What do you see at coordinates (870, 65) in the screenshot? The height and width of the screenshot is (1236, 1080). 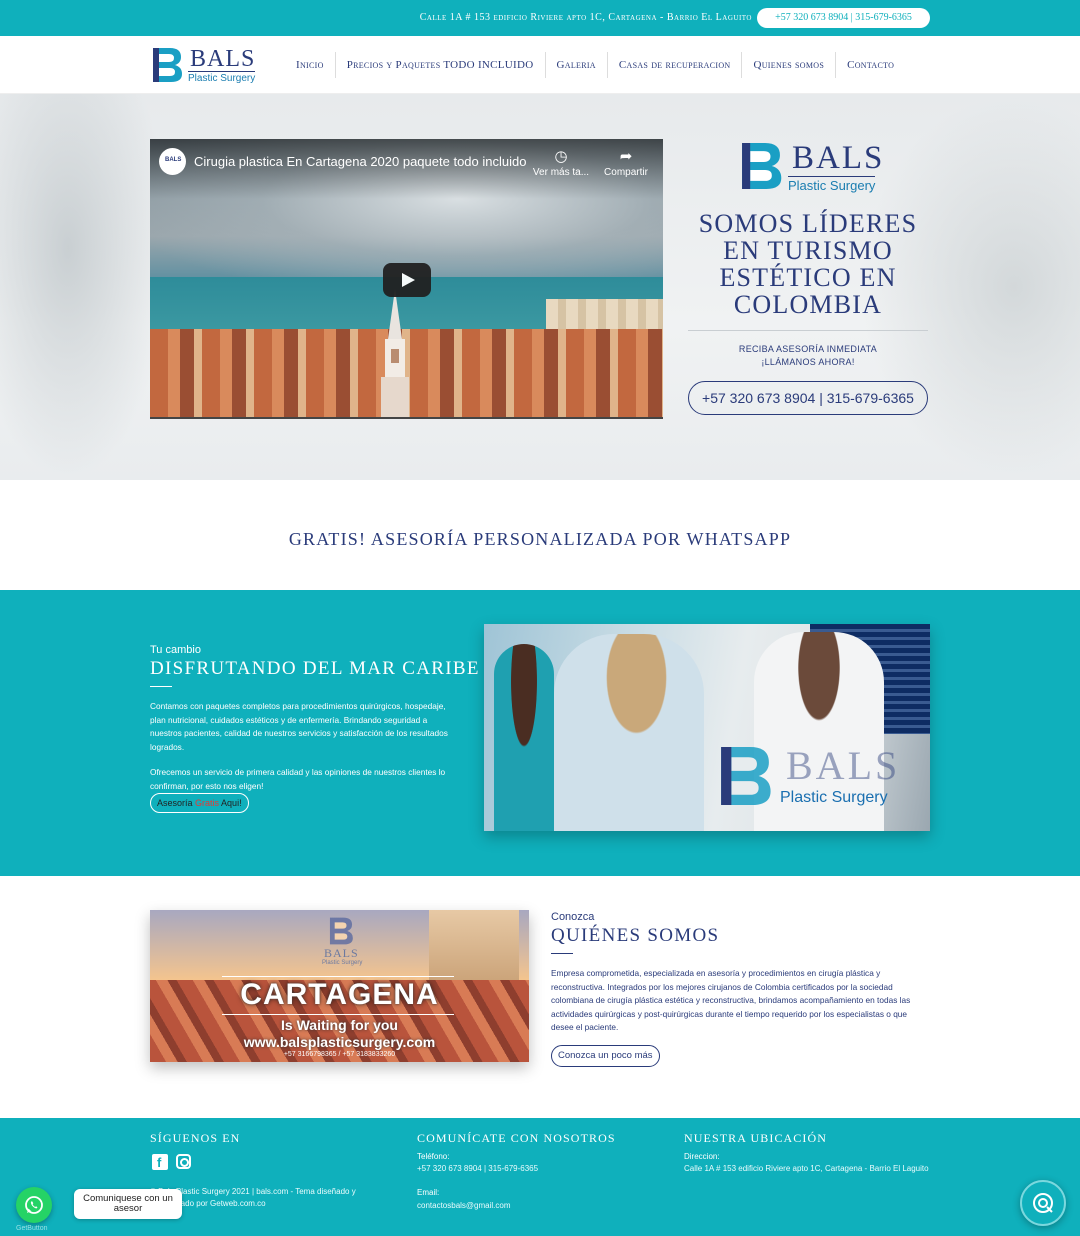 I see `nav-item-contacto: Contacto` at bounding box center [870, 65].